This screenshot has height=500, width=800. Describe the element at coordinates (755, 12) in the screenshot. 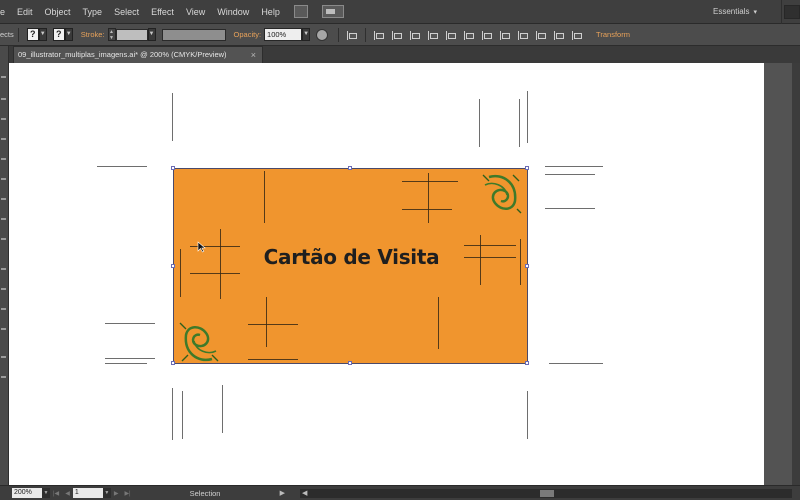

I see `chevron-down-icon: ▾` at that location.